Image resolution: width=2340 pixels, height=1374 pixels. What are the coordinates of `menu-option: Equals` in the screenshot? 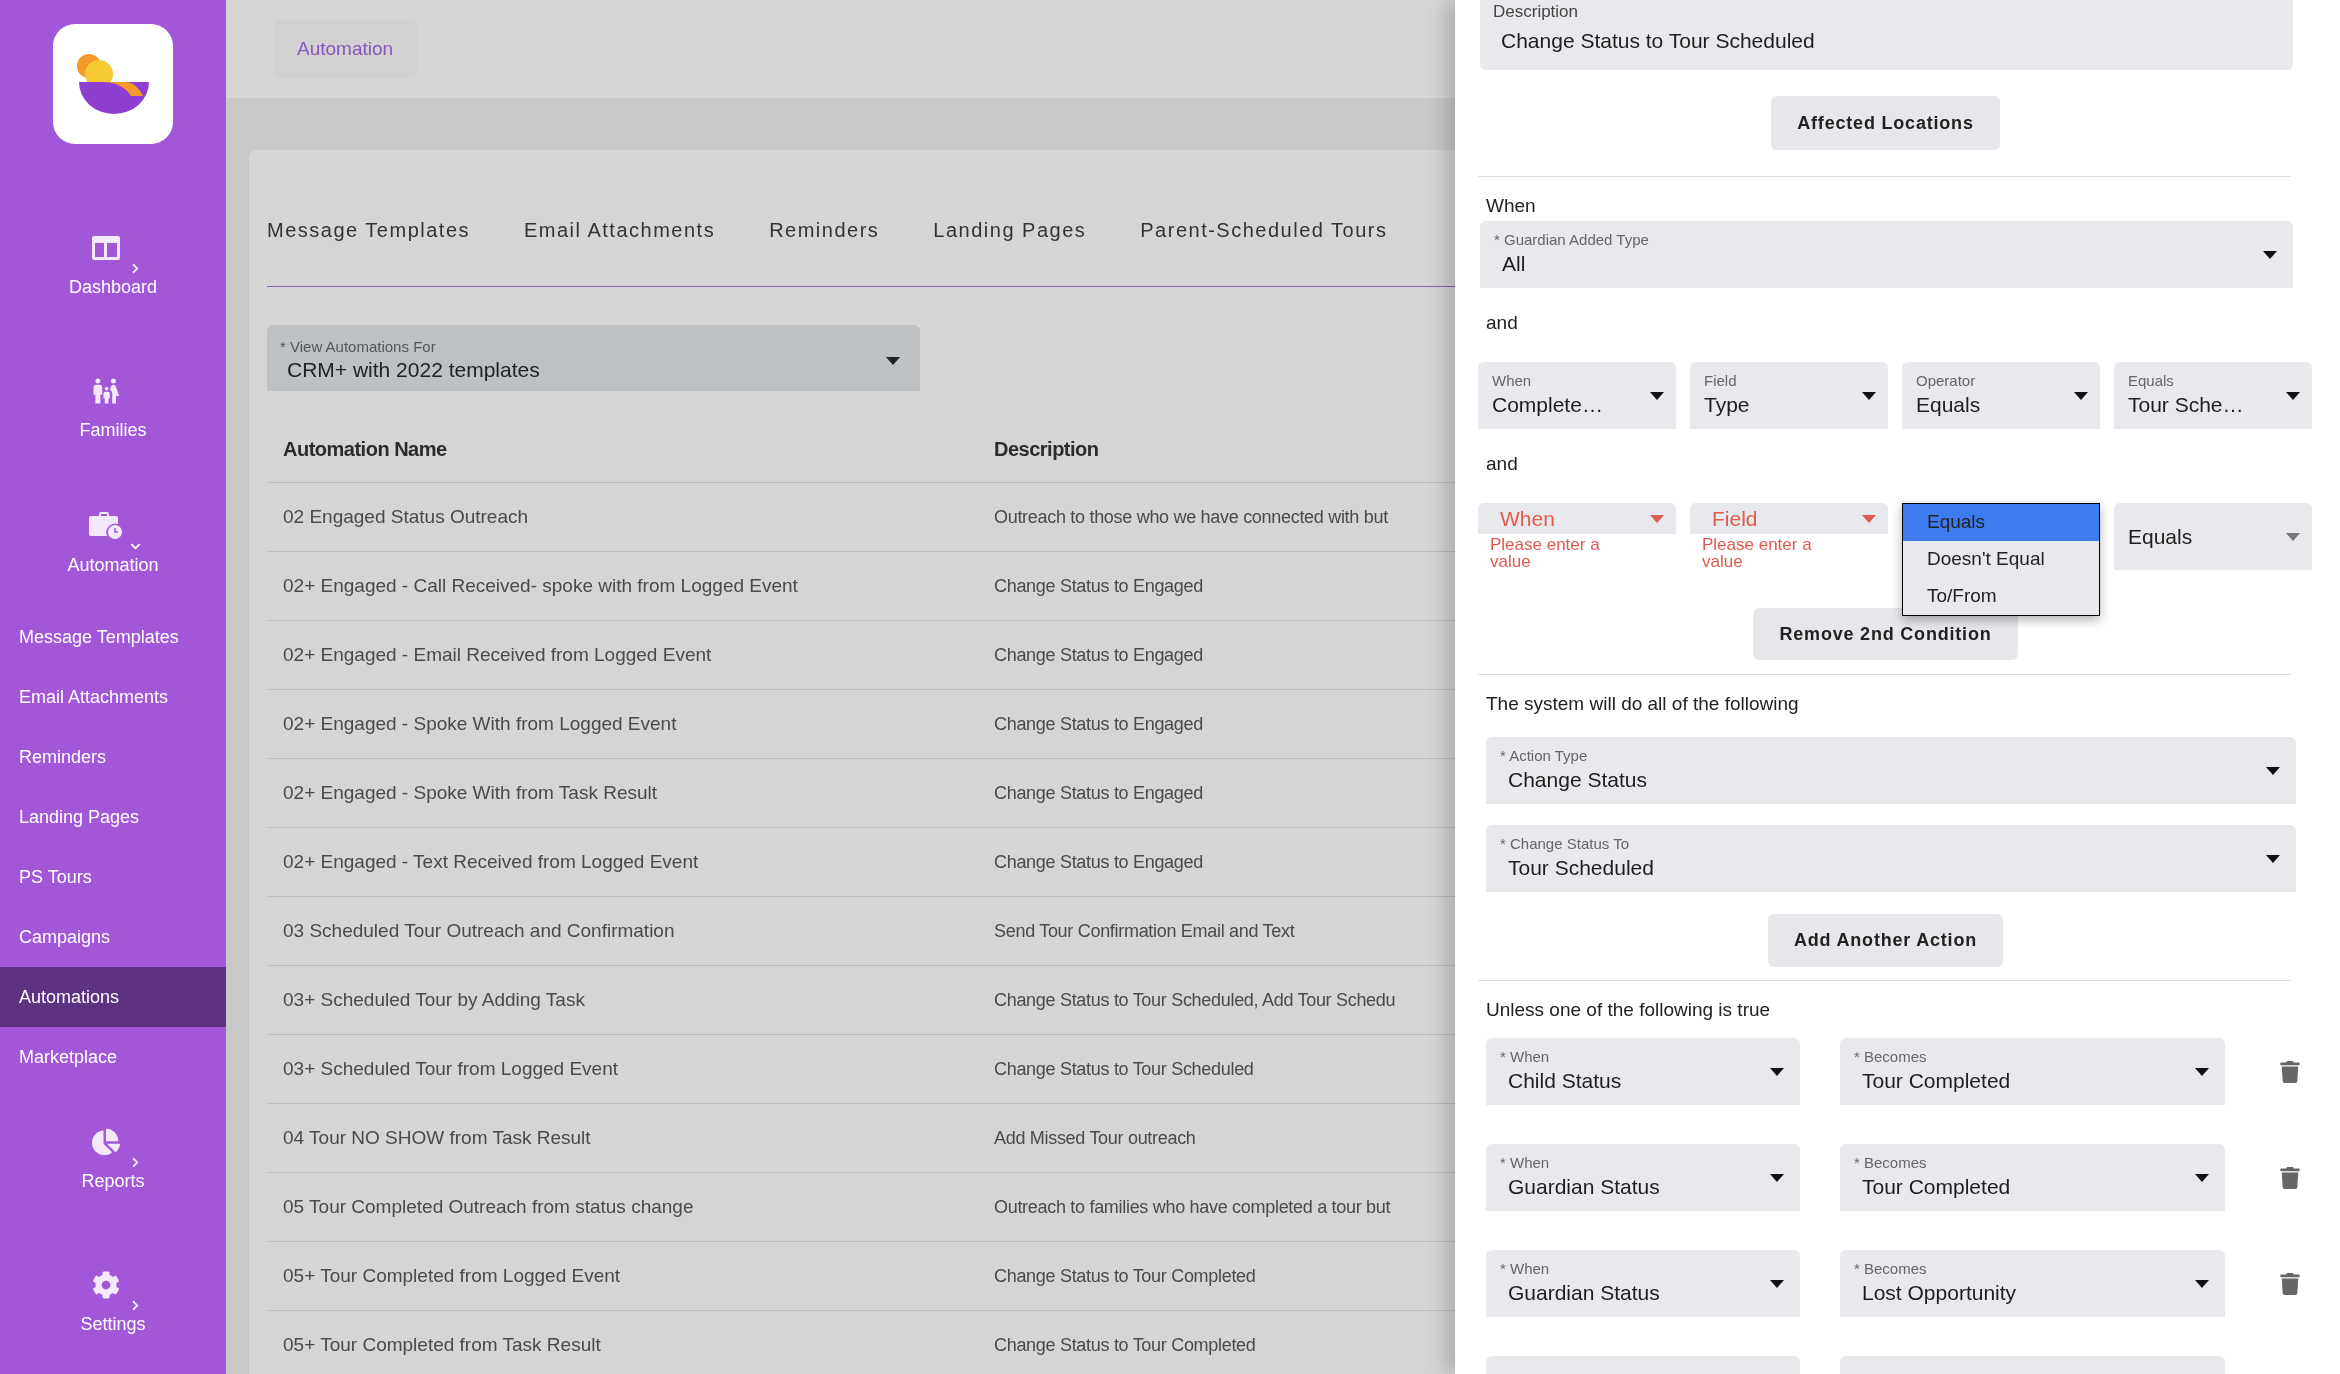 It's located at (2001, 522).